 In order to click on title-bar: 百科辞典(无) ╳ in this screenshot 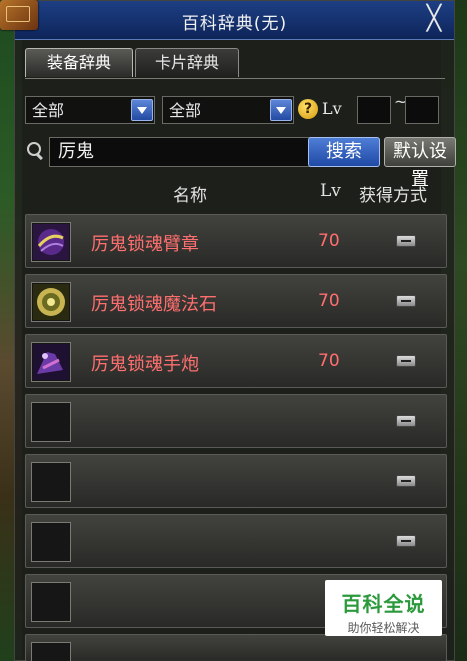, I will do `click(234, 20)`.